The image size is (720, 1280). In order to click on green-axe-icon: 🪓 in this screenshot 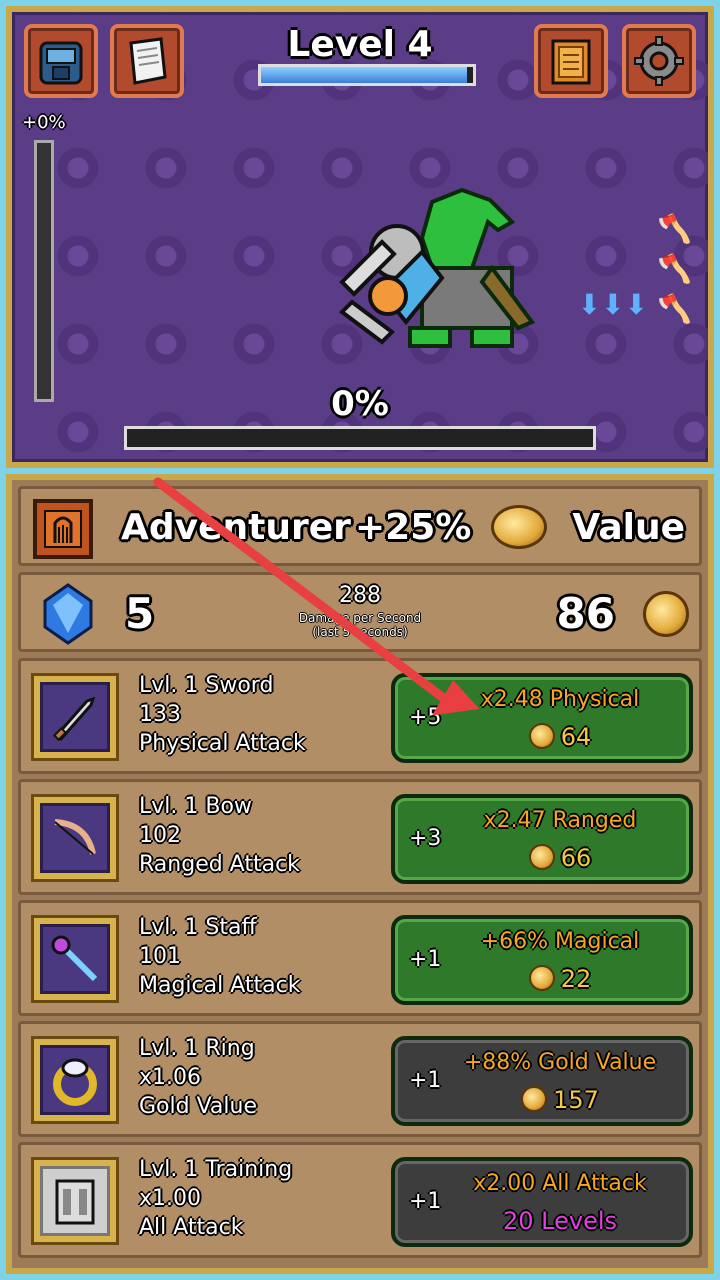, I will do `click(674, 268)`.